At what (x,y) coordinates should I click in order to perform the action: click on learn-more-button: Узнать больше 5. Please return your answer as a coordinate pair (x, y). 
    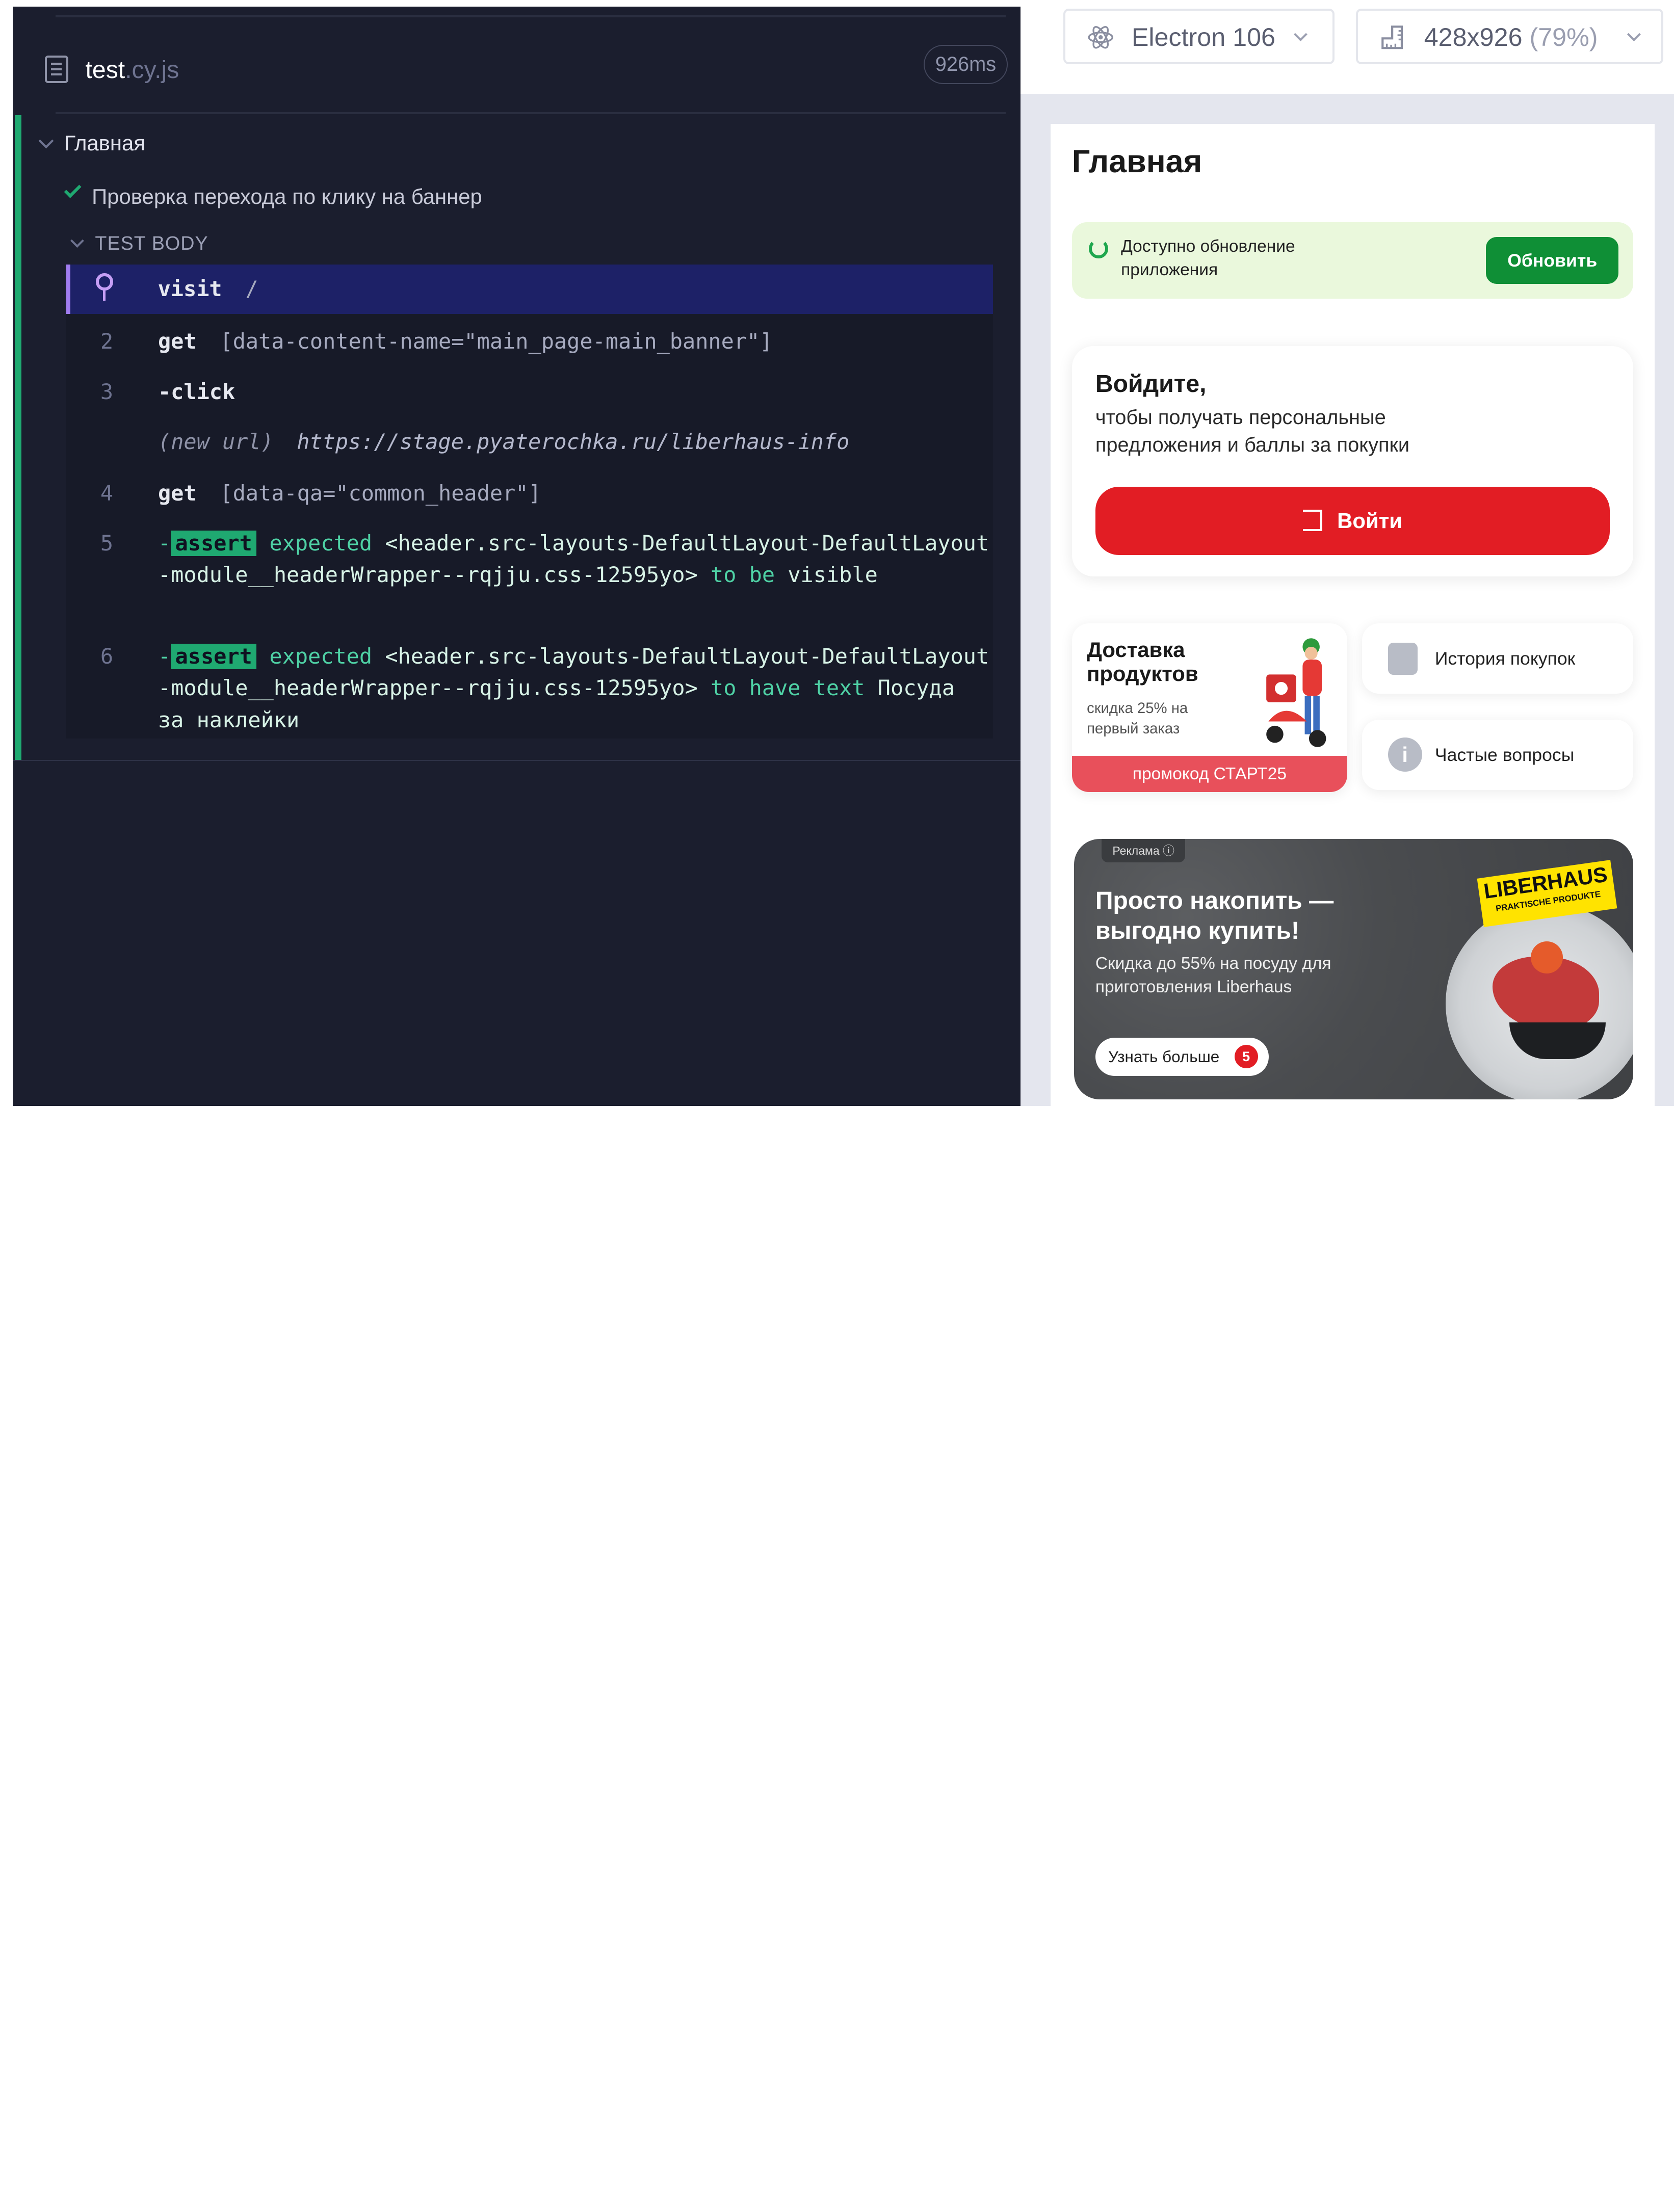
    Looking at the image, I should click on (1182, 1056).